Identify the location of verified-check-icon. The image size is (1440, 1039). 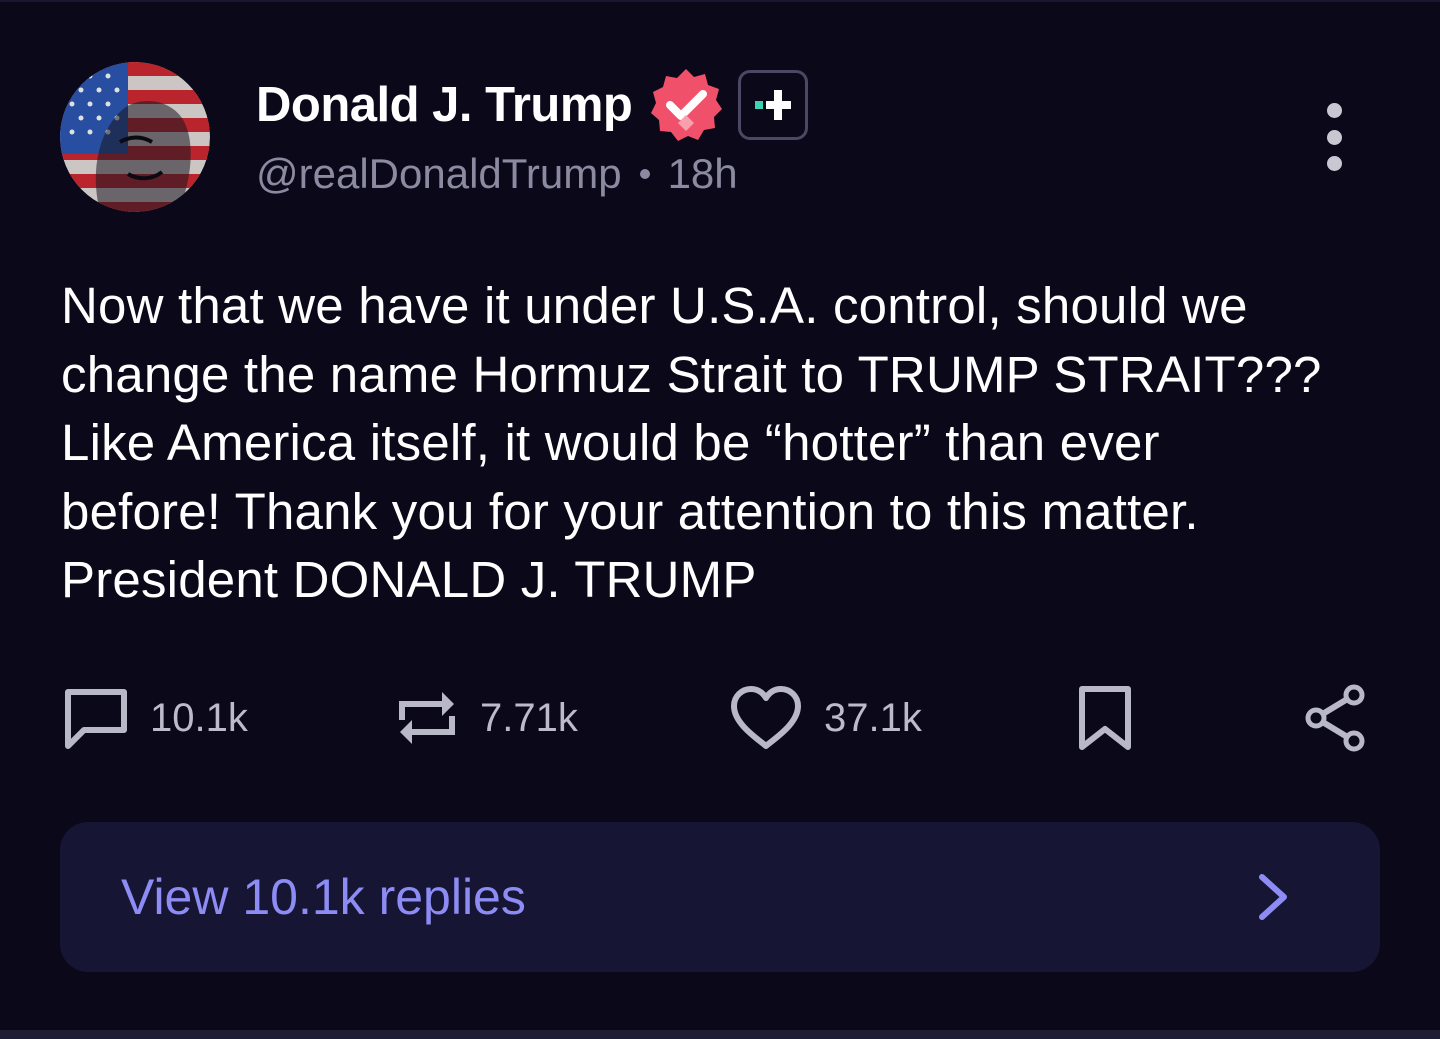
(686, 105).